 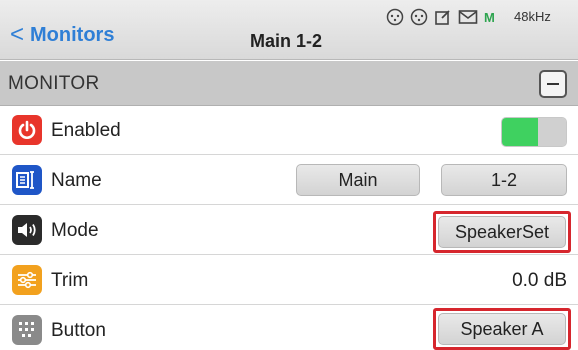 What do you see at coordinates (358, 180) in the screenshot?
I see `name-part1-button: Main` at bounding box center [358, 180].